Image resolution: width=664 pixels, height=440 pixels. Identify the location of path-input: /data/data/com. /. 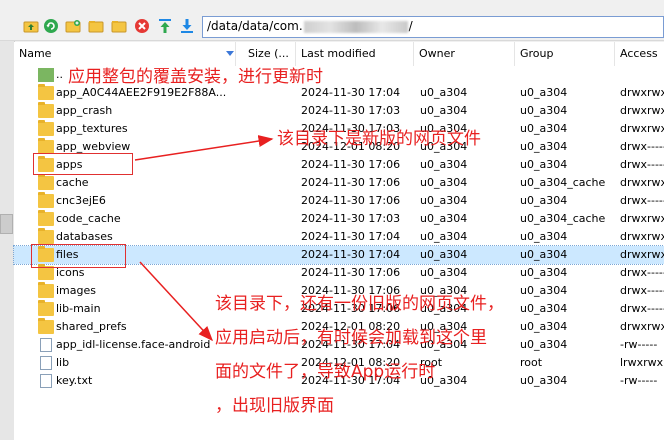
(433, 27).